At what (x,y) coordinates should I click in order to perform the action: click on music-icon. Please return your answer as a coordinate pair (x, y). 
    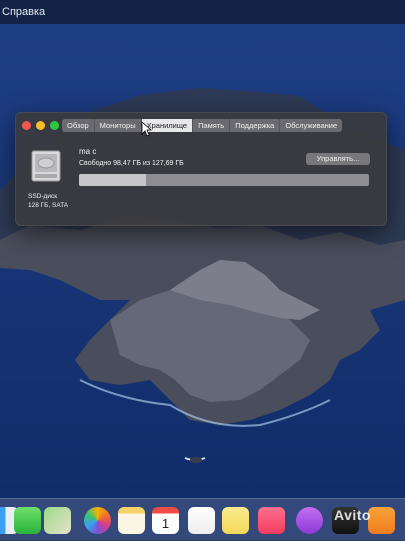
    Looking at the image, I should click on (271, 520).